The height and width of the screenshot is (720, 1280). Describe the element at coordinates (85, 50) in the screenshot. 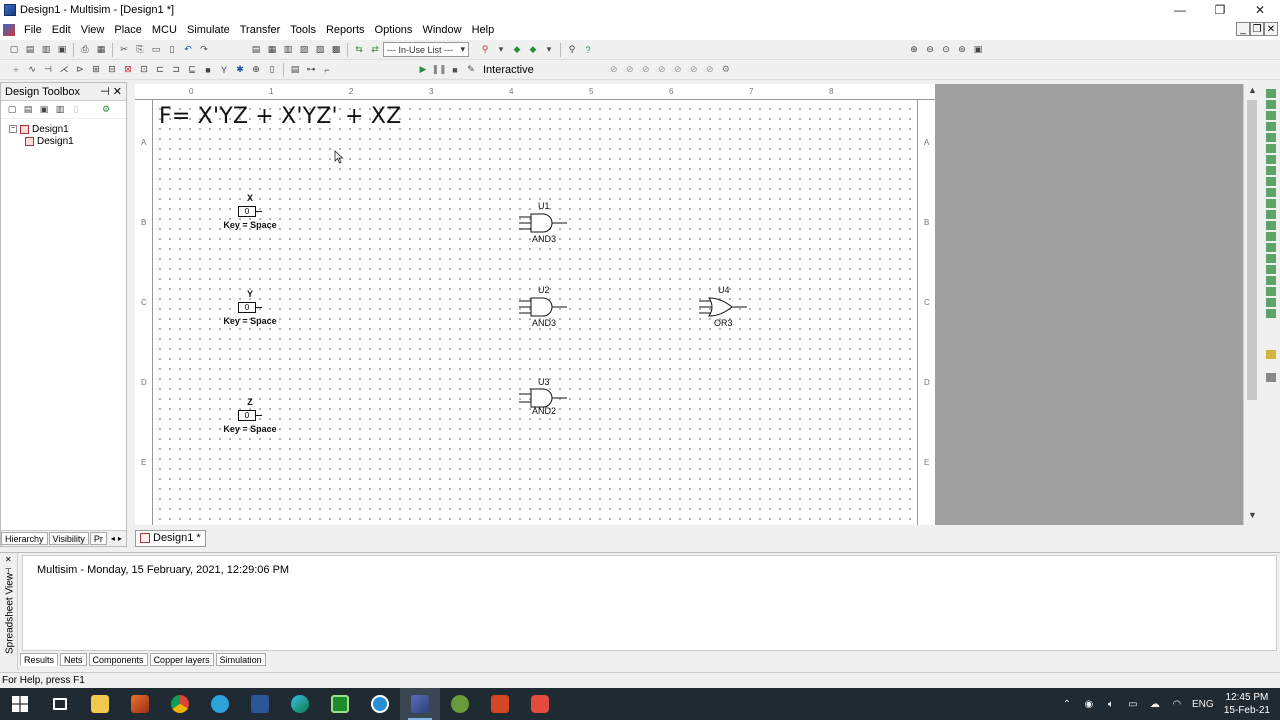

I see `print-icon: ⎙` at that location.